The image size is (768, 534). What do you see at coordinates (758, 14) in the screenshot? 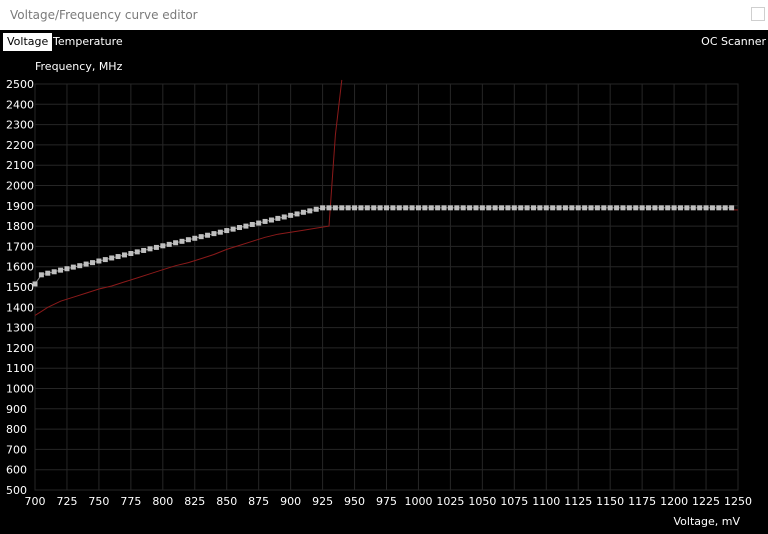
I see `close-button` at bounding box center [758, 14].